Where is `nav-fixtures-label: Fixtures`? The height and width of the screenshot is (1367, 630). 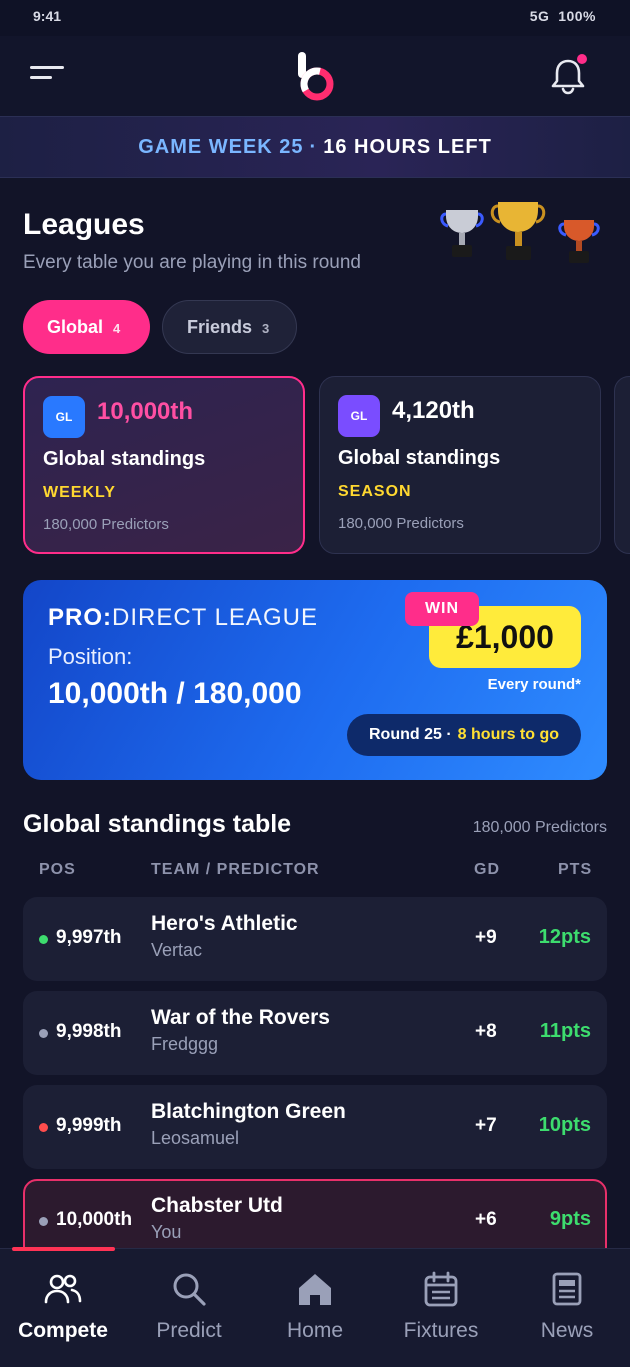 nav-fixtures-label: Fixtures is located at coordinates (441, 1330).